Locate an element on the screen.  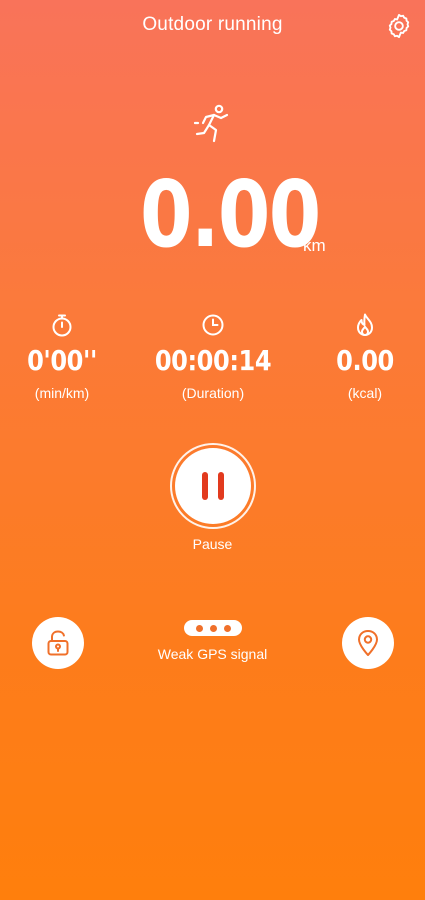
duration-label: (Duration) is located at coordinates (213, 393).